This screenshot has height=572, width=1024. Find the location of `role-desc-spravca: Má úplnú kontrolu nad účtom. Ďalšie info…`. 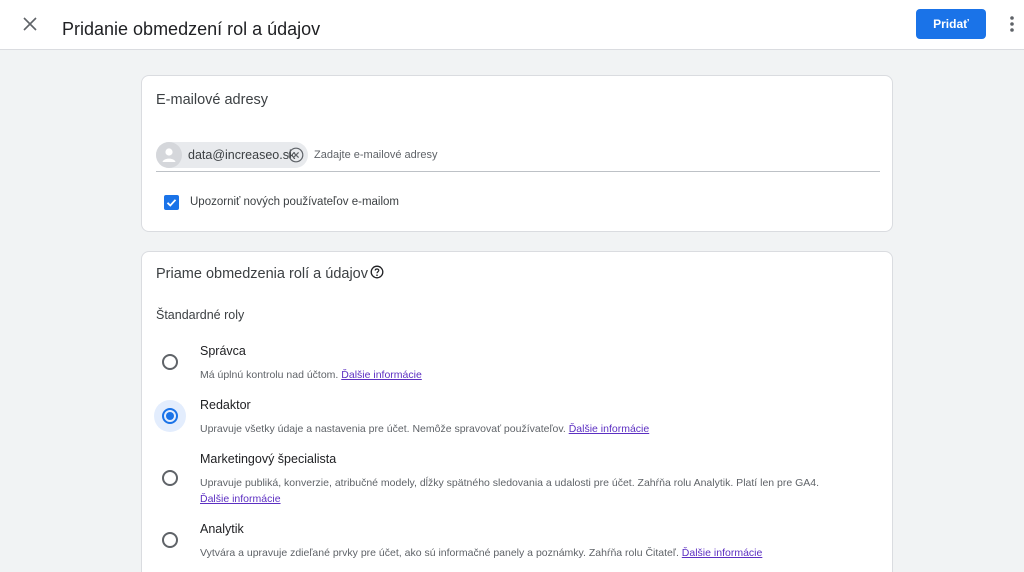

role-desc-spravca: Má úplnú kontrolu nad účtom. Ďalšie info… is located at coordinates (311, 375).